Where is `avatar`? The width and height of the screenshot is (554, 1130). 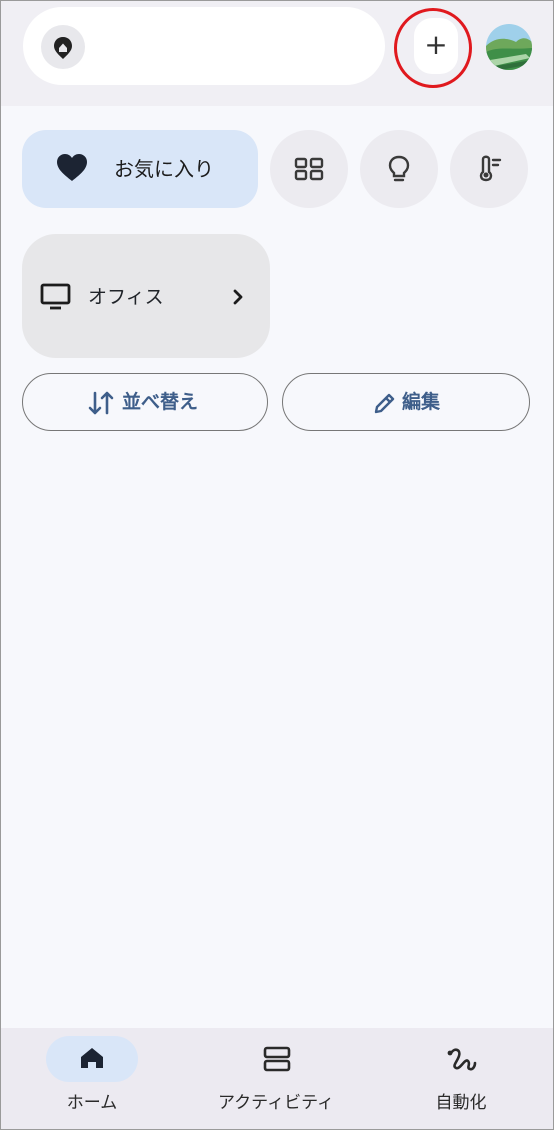 avatar is located at coordinates (509, 47).